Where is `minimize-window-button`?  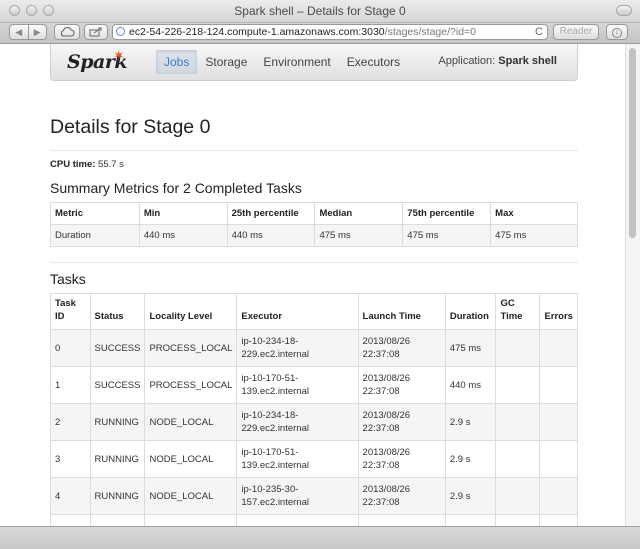
minimize-window-button is located at coordinates (31, 10).